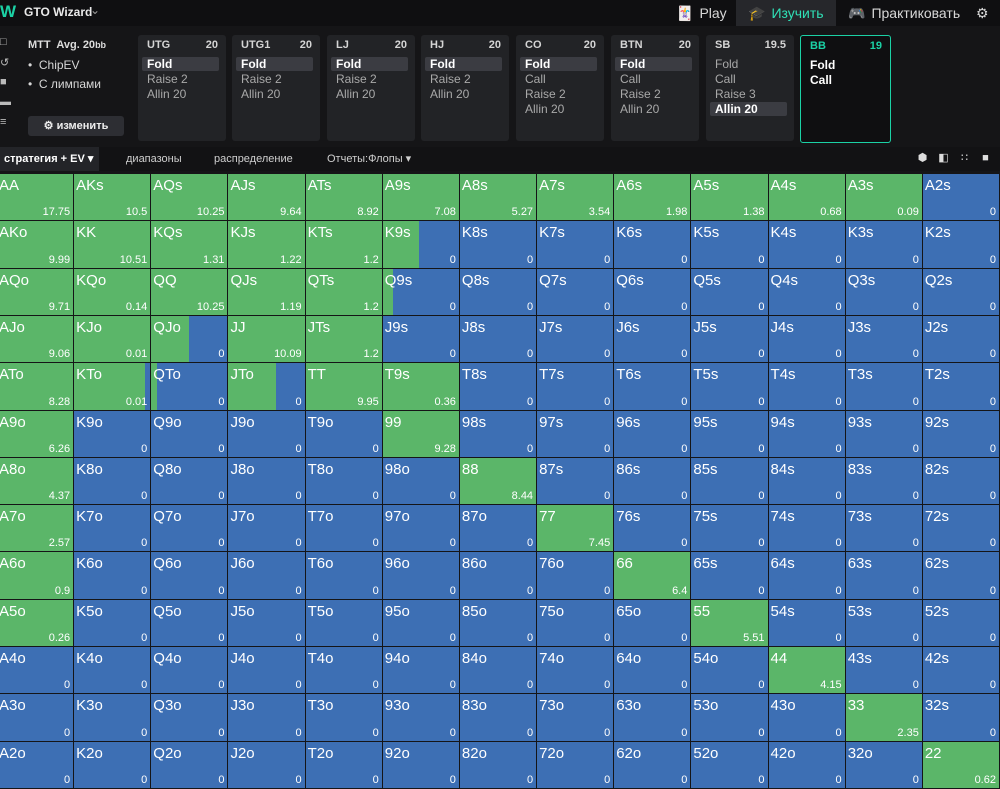 This screenshot has width=1000, height=789. What do you see at coordinates (960, 670) in the screenshot?
I see `hand-cell: 42s 0` at bounding box center [960, 670].